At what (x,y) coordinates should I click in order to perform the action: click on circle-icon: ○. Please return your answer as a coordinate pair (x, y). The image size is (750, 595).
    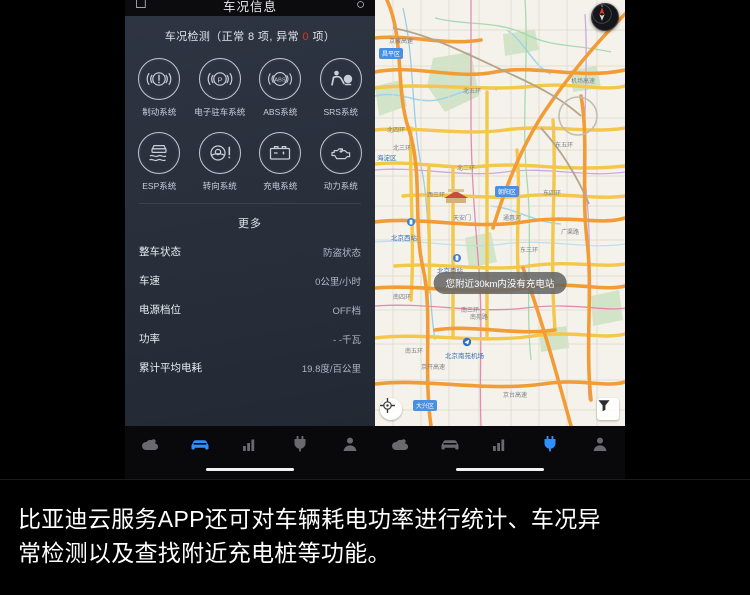
    Looking at the image, I should click on (360, 6).